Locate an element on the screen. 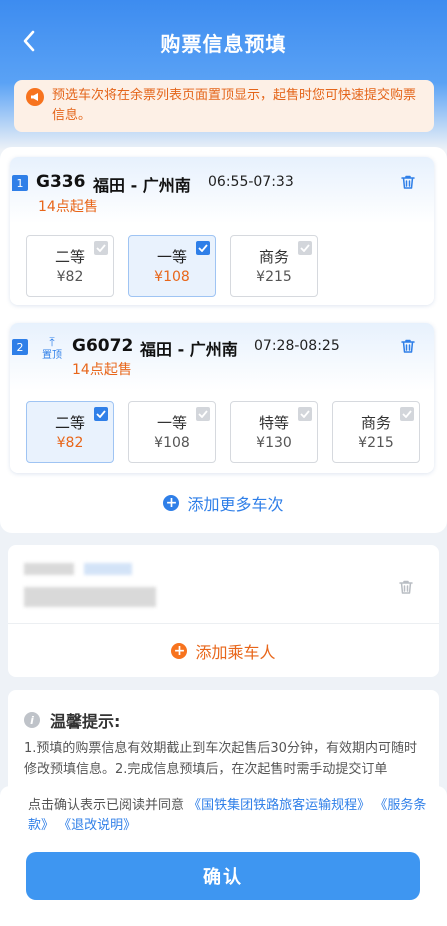  notice-banner: 预选车次将在余票列表页面置顶显示，起售时您可快速提交购票信息。 is located at coordinates (224, 106).